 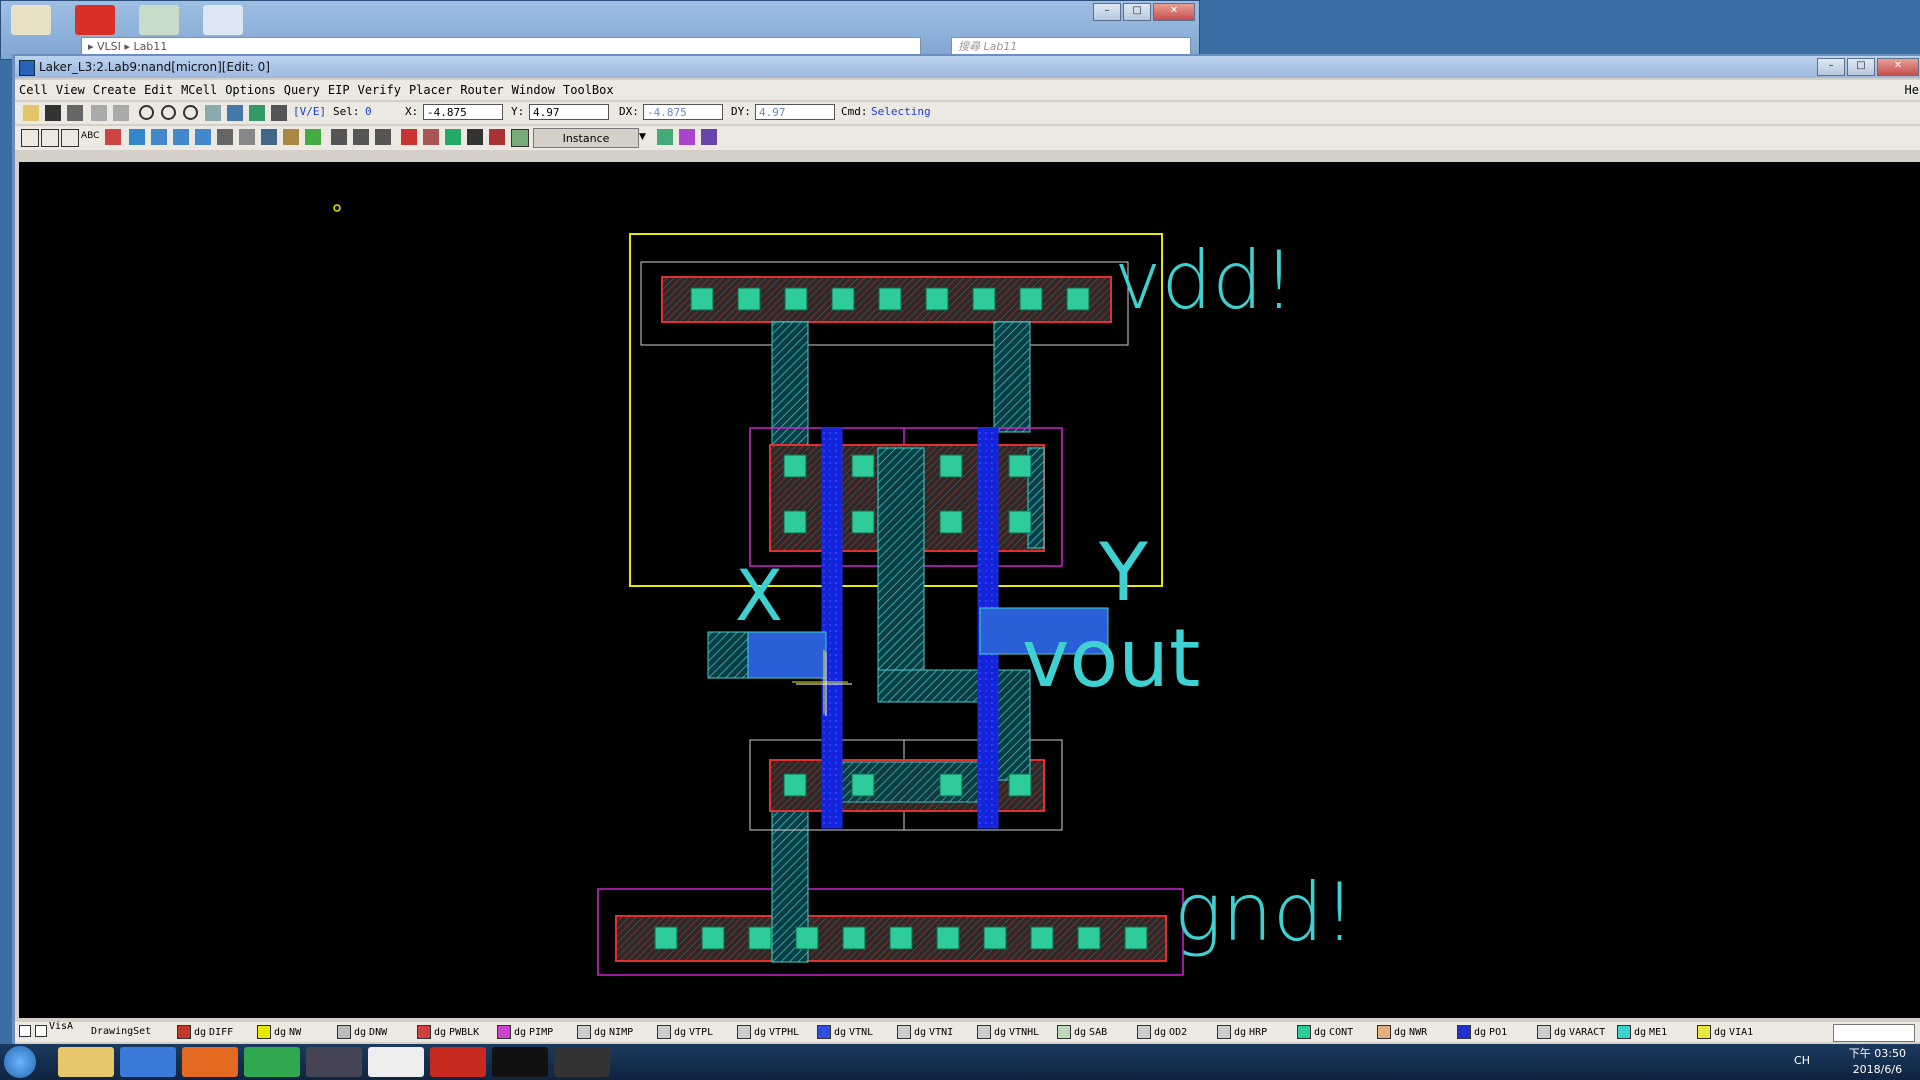 I want to click on menu-placer: Placer, so click(x=430, y=90).